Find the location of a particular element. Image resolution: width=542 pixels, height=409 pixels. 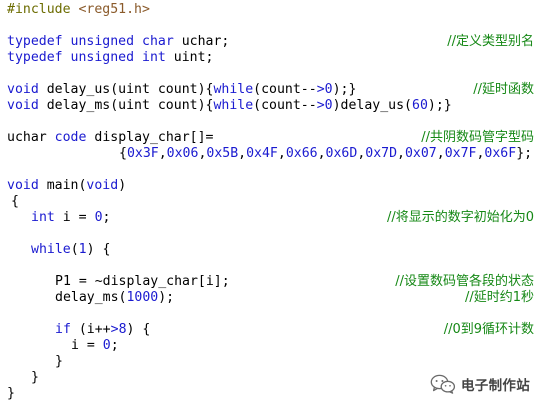

code-line-typedef-uint: typedef unsigned int uint; is located at coordinates (110, 58).